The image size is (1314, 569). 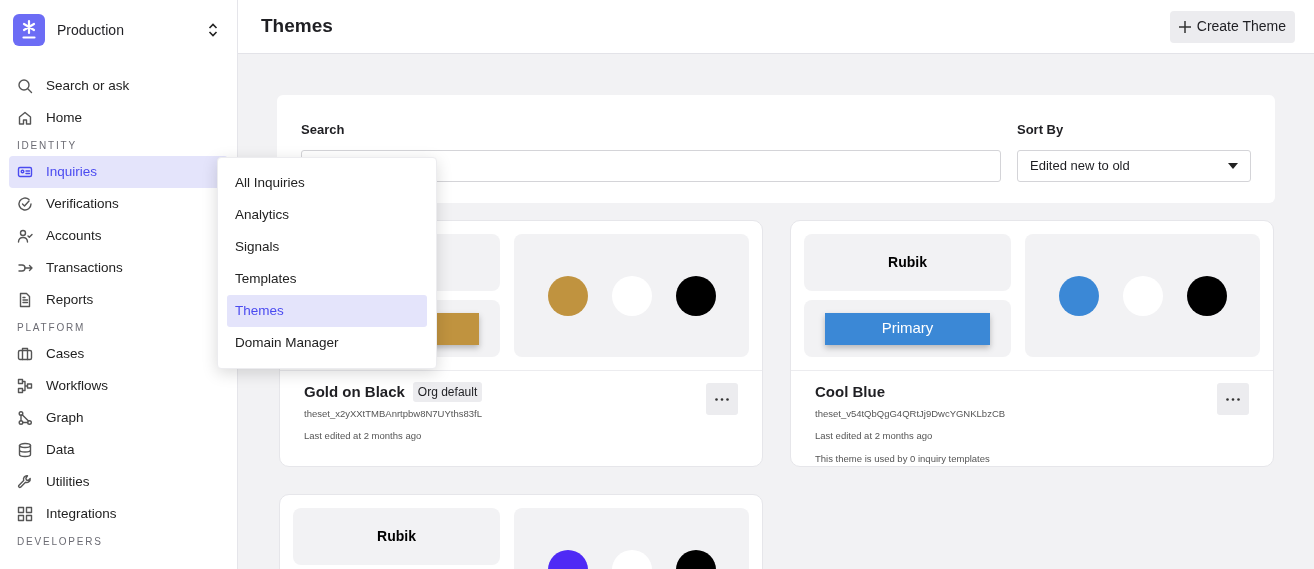 What do you see at coordinates (25, 204) in the screenshot?
I see `check-circle-icon` at bounding box center [25, 204].